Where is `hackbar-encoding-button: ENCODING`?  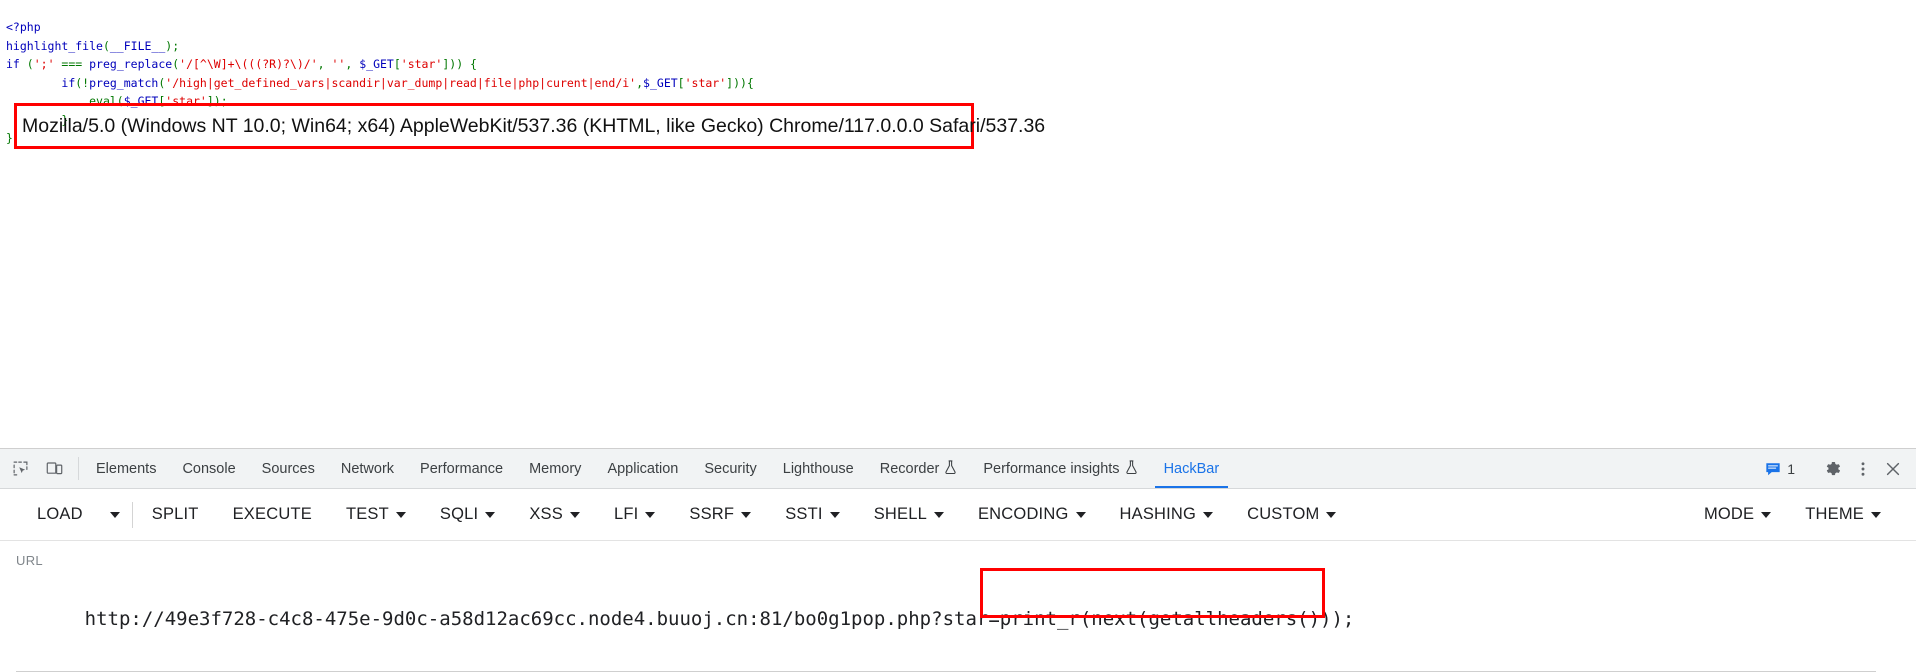
hackbar-encoding-button: ENCODING is located at coordinates (1032, 515).